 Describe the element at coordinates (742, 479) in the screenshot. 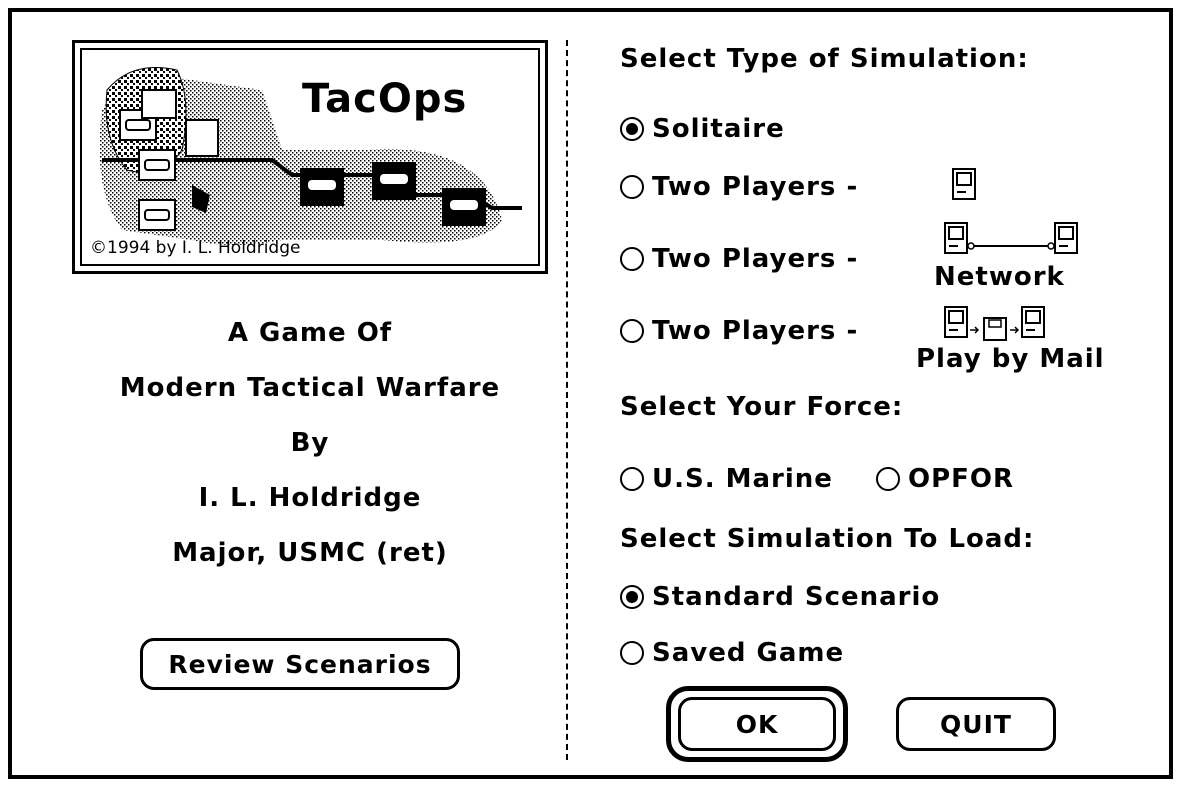

I see `option-us-marine-label: U.S. Marine` at that location.